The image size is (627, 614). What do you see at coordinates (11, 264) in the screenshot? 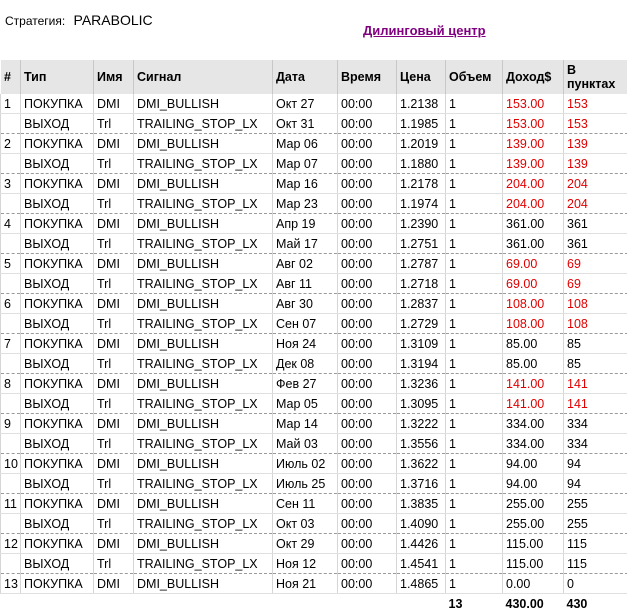
I see `cell-num: 5` at bounding box center [11, 264].